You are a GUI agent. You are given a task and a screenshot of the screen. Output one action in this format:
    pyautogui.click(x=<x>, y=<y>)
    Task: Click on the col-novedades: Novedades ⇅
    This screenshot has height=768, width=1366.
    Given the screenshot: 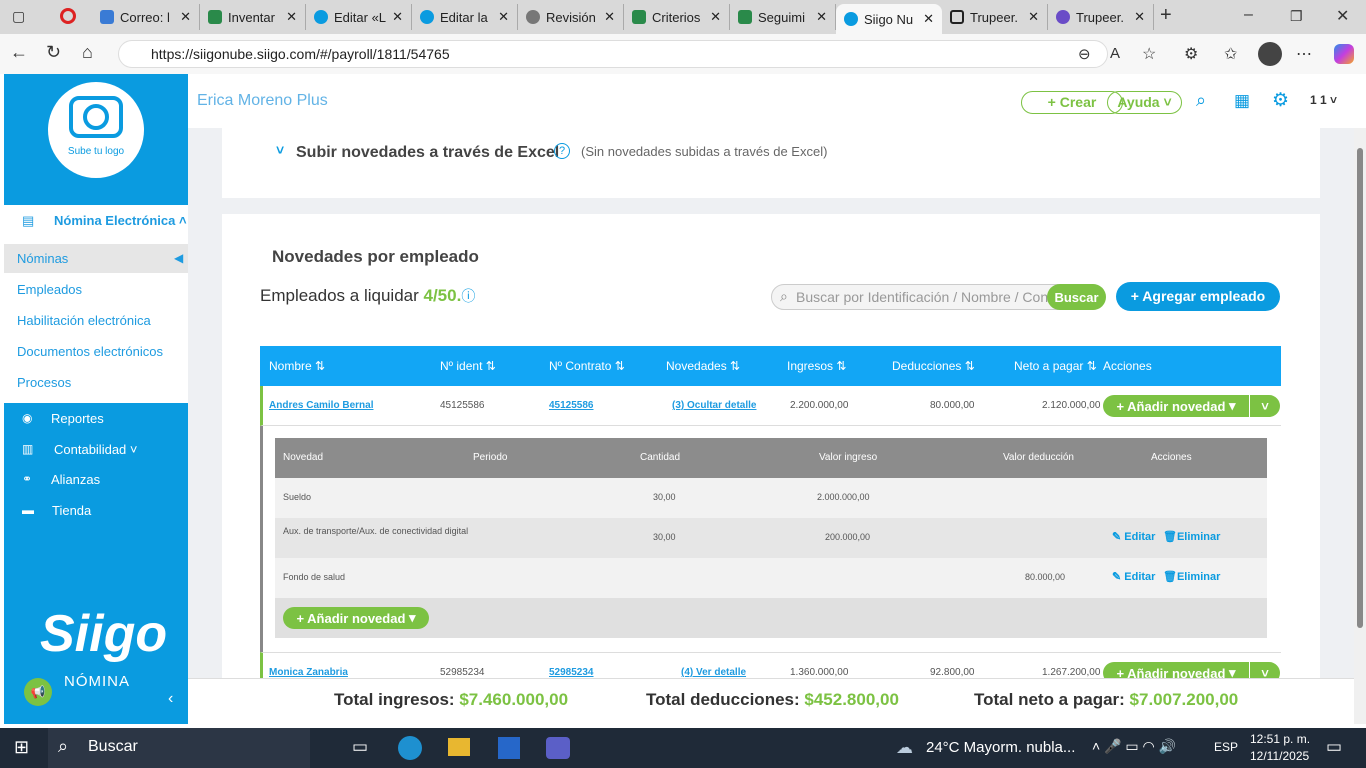 What is the action you would take?
    pyautogui.click(x=703, y=366)
    